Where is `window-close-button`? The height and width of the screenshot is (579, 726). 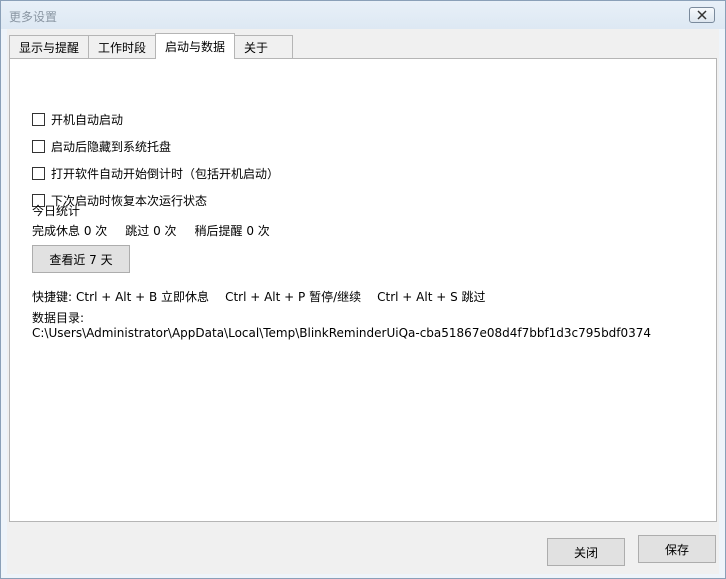
window-close-button is located at coordinates (702, 15).